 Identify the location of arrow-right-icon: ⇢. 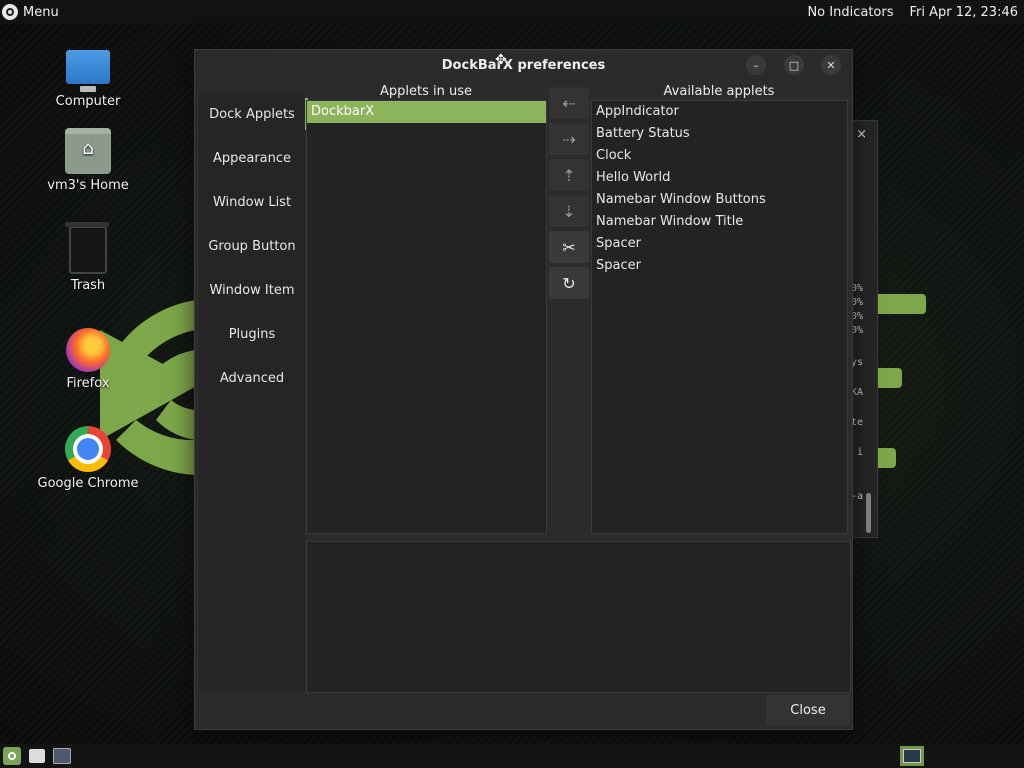
(569, 139).